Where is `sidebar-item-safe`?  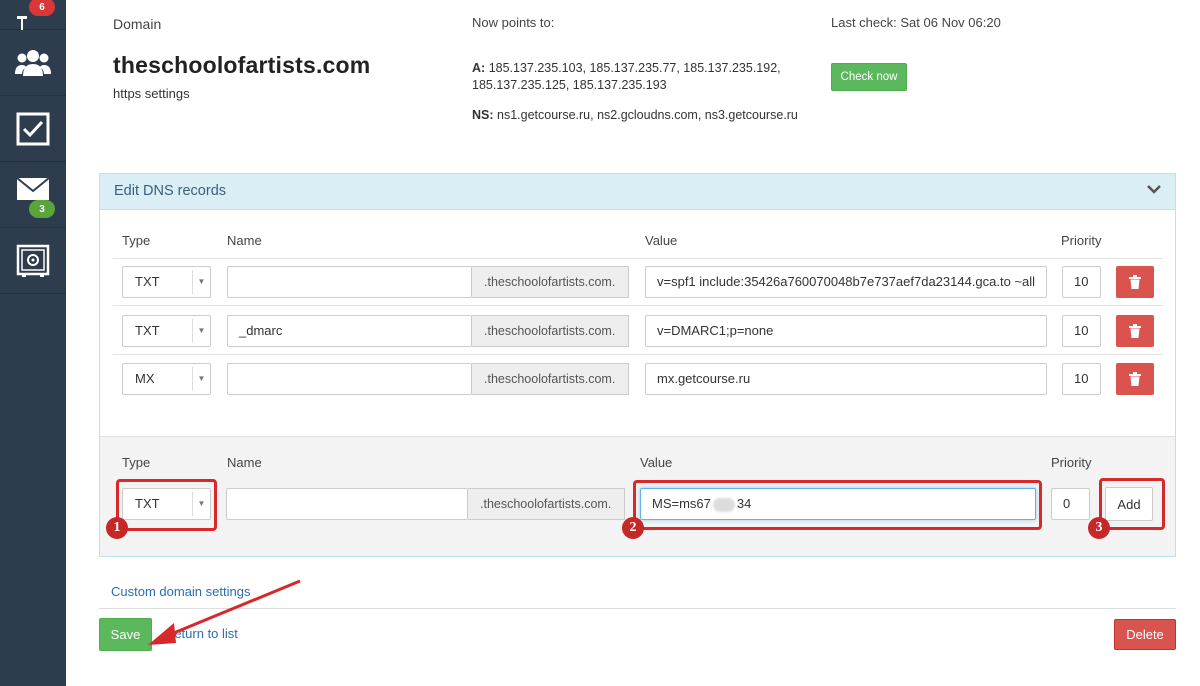 sidebar-item-safe is located at coordinates (33, 261).